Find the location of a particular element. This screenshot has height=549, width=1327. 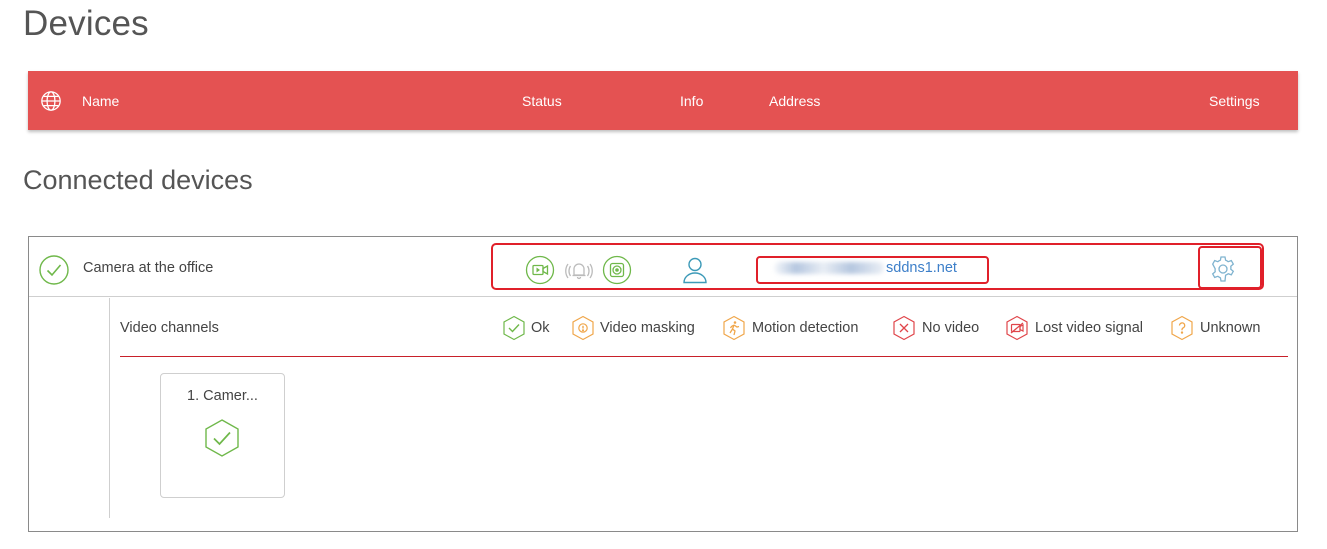

page-title: Devices is located at coordinates (86, 23).